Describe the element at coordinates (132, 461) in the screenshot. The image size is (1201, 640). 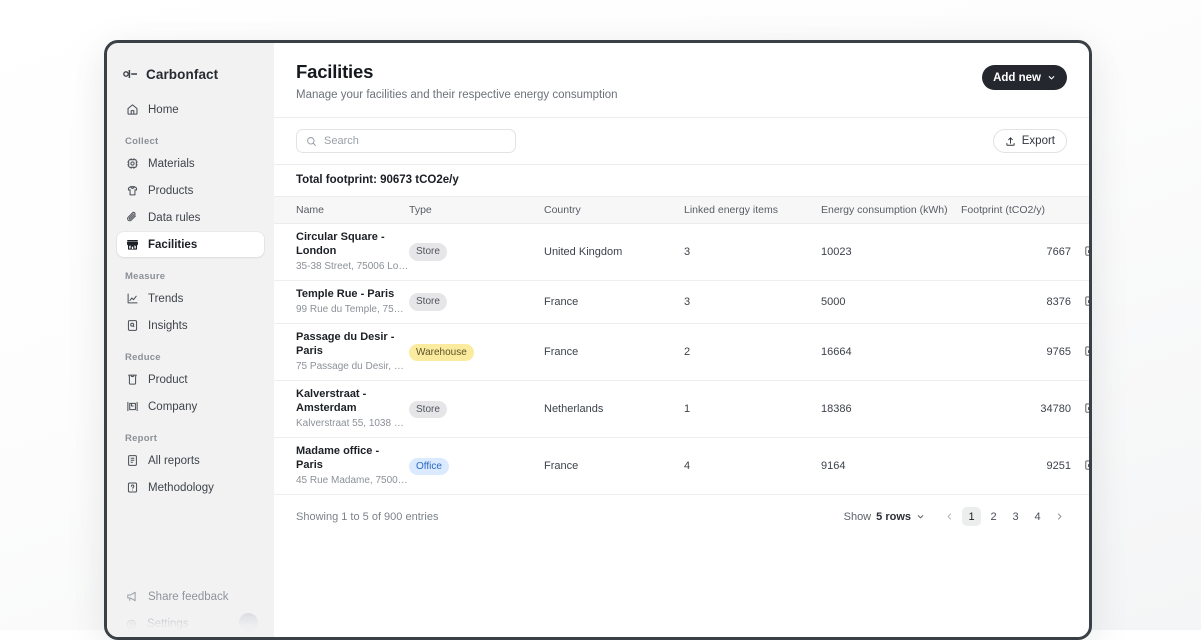
I see `all-reports-icon` at that location.